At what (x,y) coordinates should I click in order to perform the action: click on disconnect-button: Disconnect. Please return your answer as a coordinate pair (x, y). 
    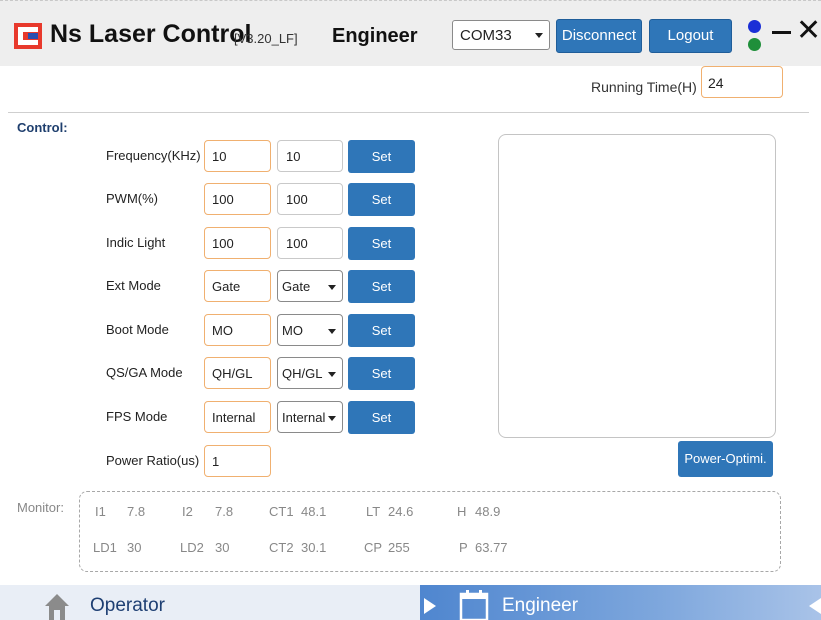
    Looking at the image, I should click on (599, 36).